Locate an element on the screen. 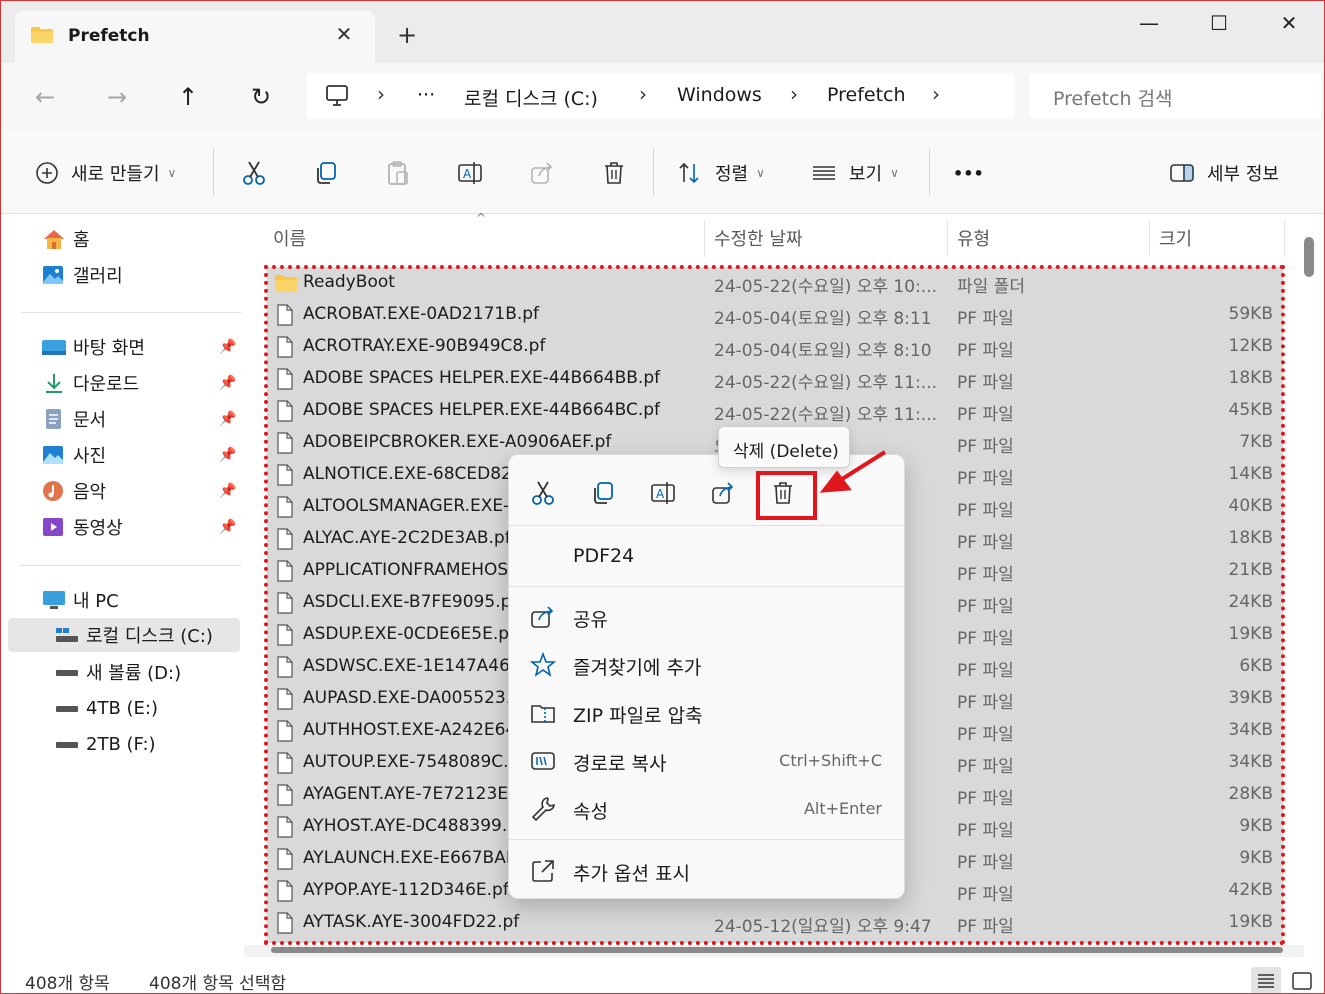  file-date: 24-05-12(일요일) 오후 9:47 is located at coordinates (823, 927).